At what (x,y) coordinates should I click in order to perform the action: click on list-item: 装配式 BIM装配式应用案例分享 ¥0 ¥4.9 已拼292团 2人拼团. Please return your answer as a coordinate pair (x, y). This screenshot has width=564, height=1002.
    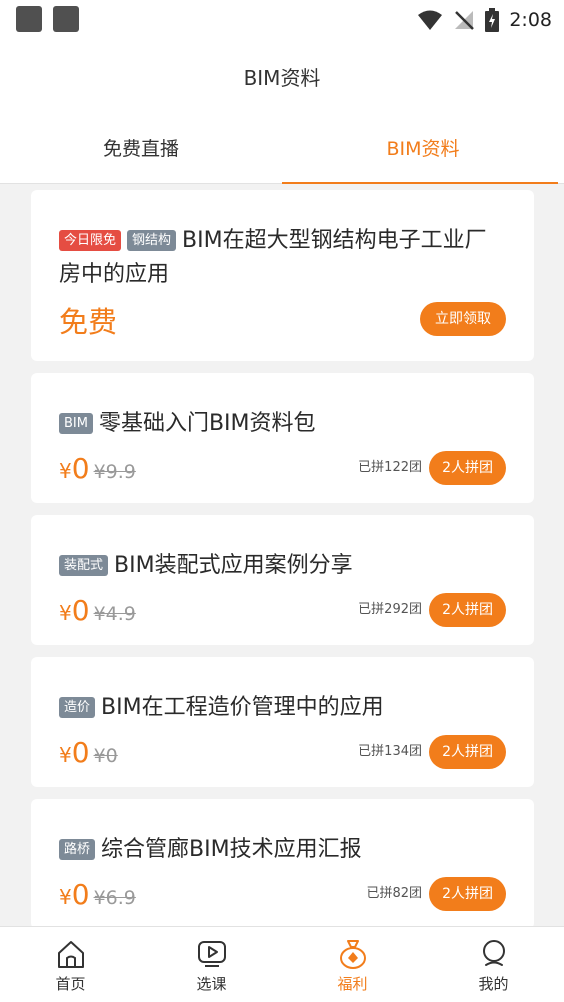
    Looking at the image, I should click on (282, 580).